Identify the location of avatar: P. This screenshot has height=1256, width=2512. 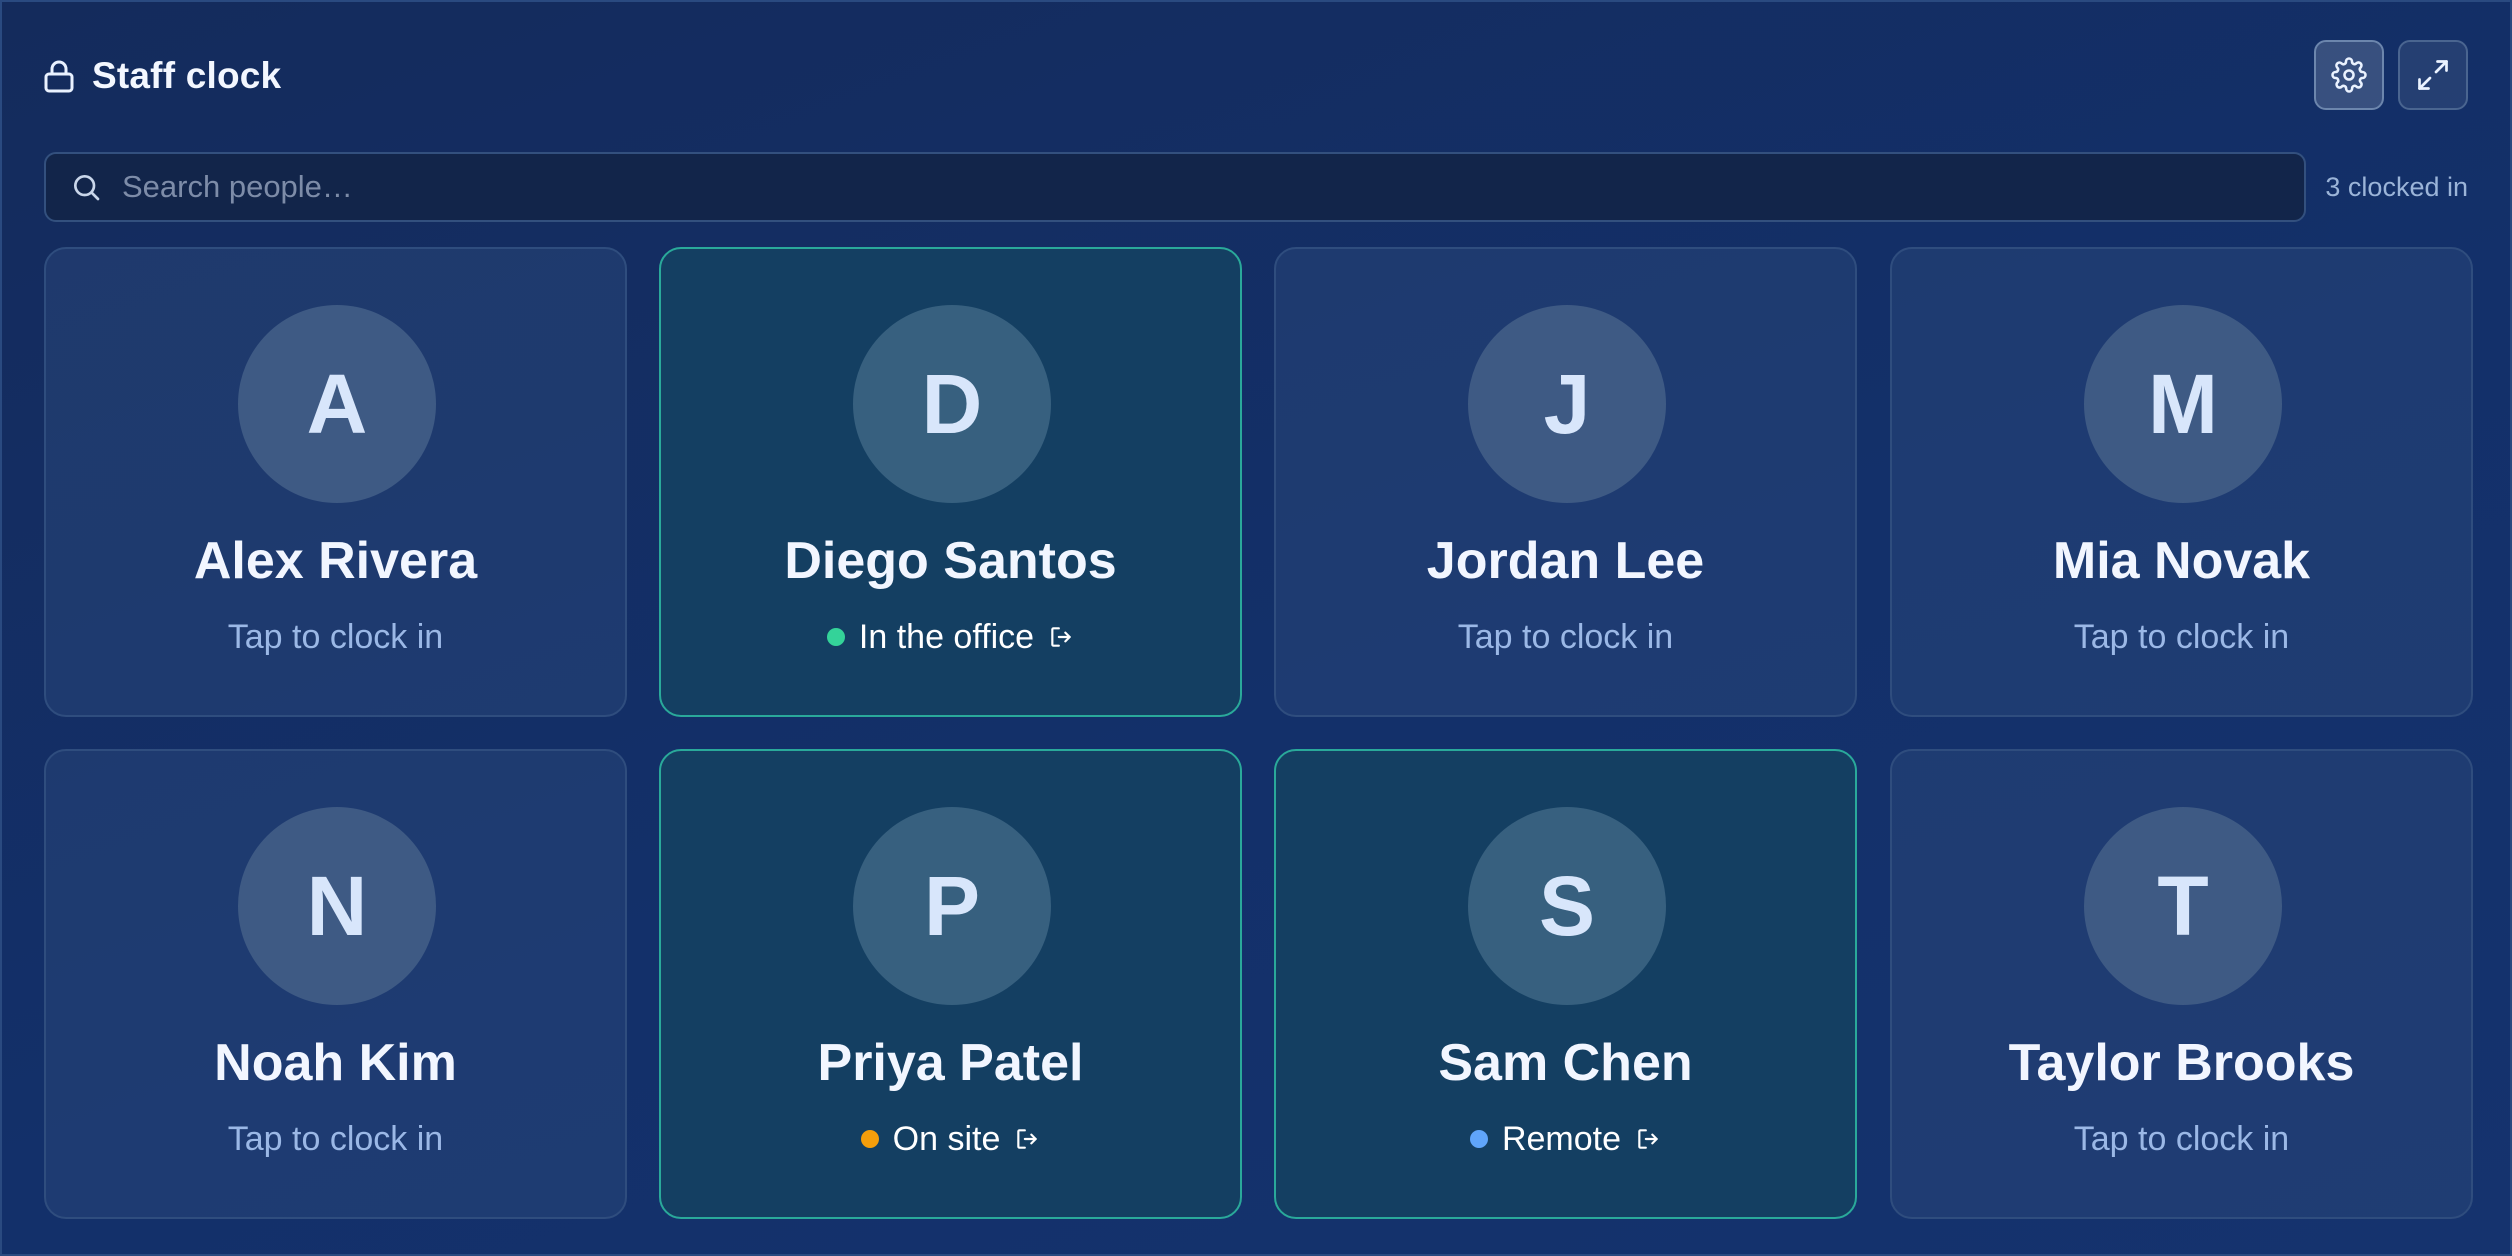
(952, 906).